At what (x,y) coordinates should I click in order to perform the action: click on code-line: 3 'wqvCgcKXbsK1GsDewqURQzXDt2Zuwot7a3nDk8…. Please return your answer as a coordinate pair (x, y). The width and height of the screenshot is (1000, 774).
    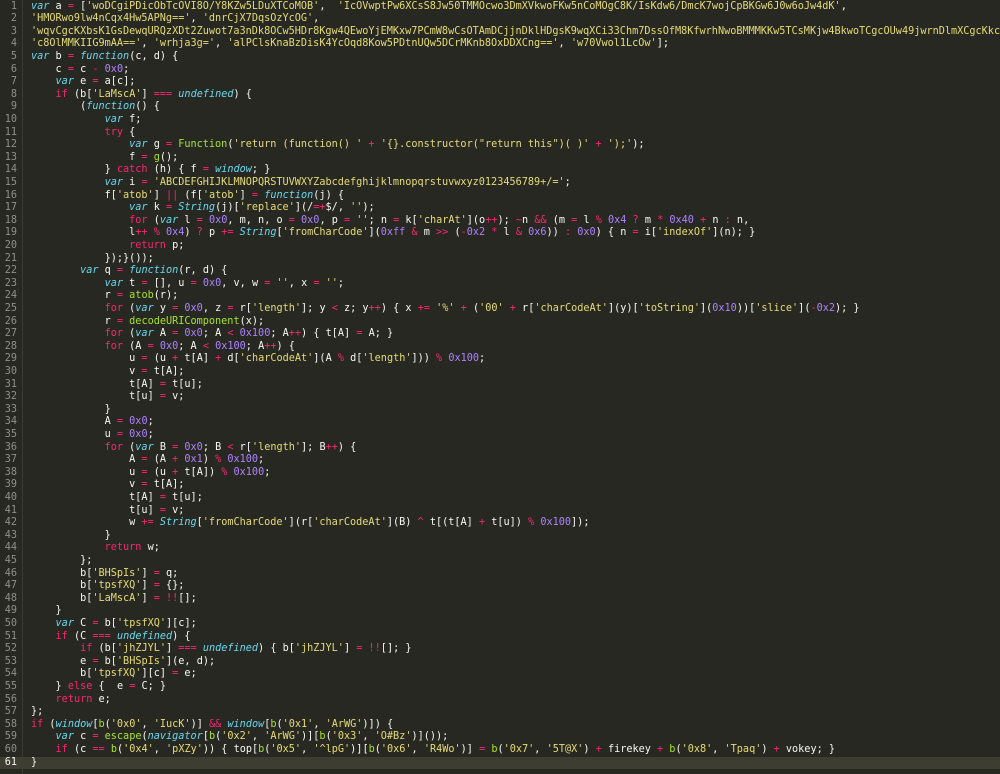
    Looking at the image, I should click on (500, 32).